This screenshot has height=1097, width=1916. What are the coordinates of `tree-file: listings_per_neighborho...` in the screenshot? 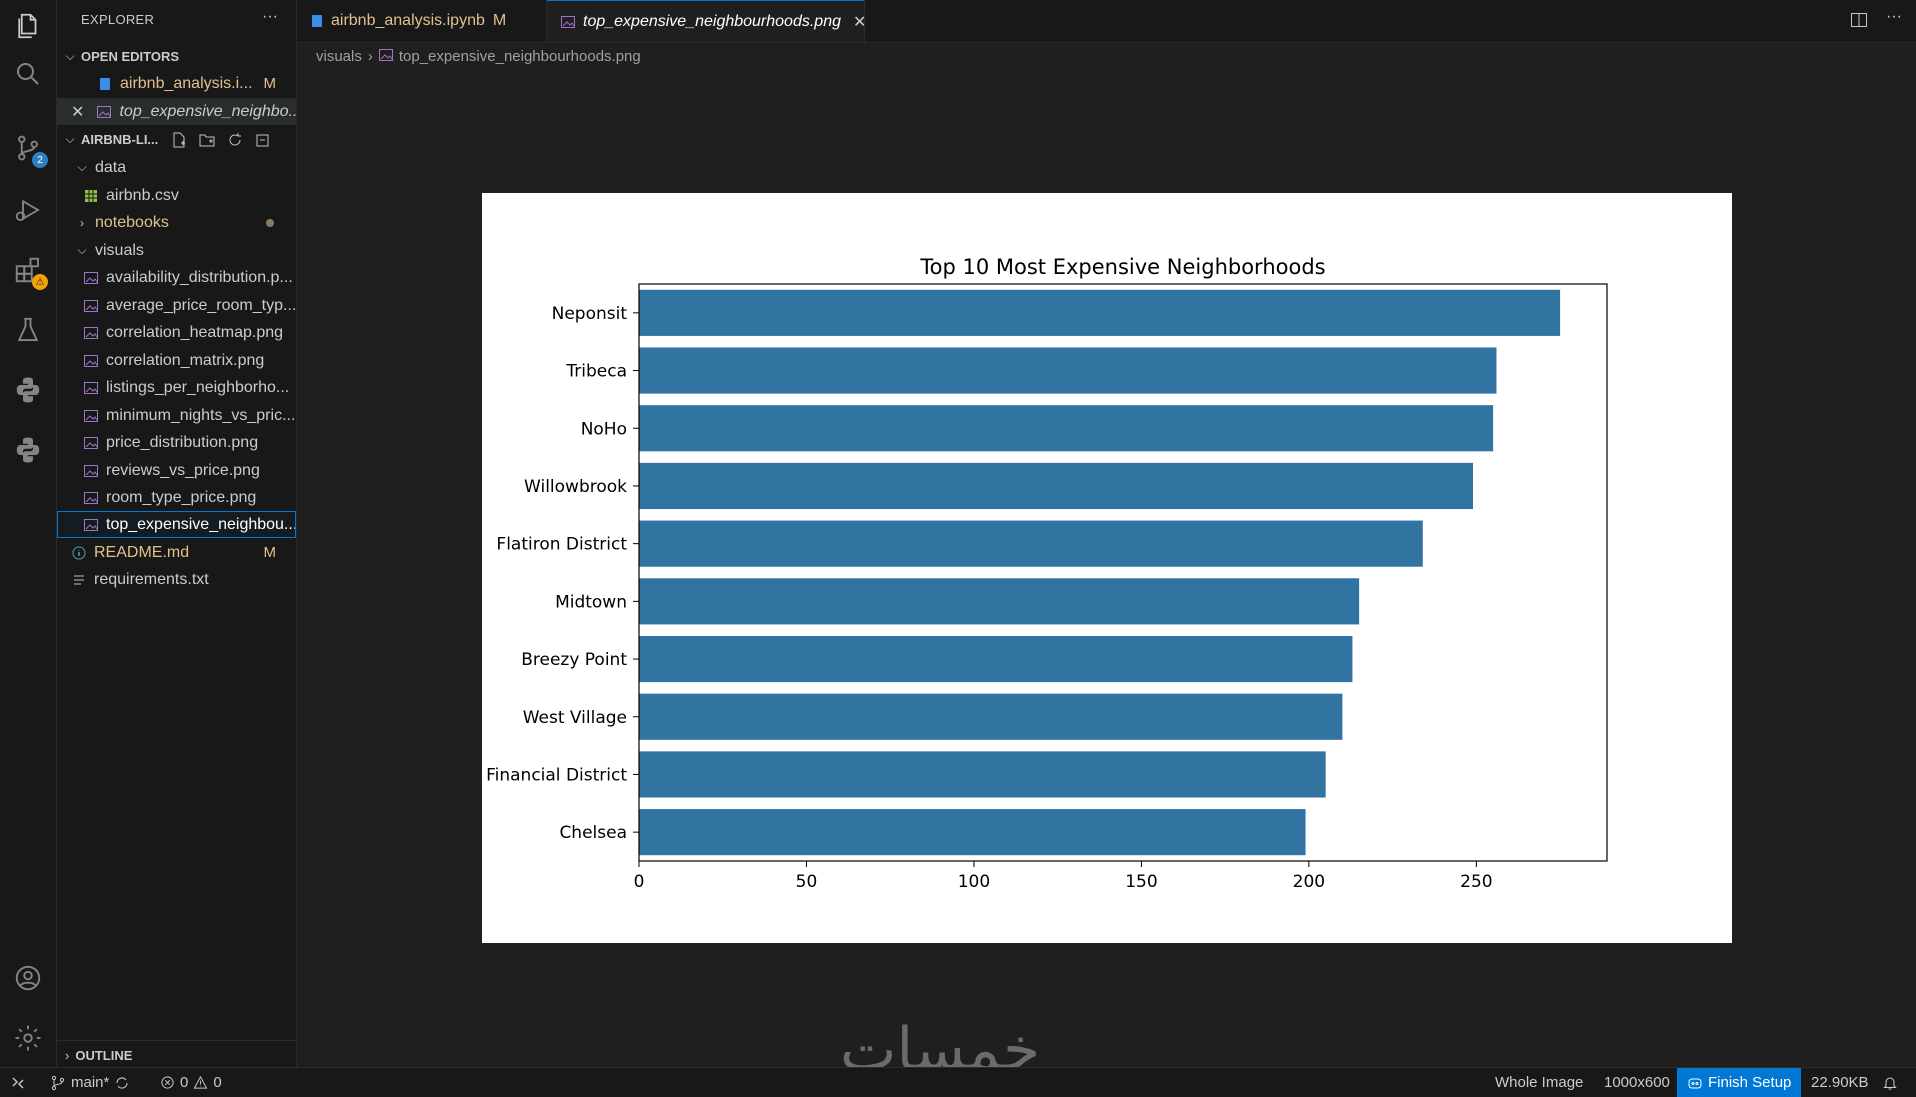 It's located at (176, 387).